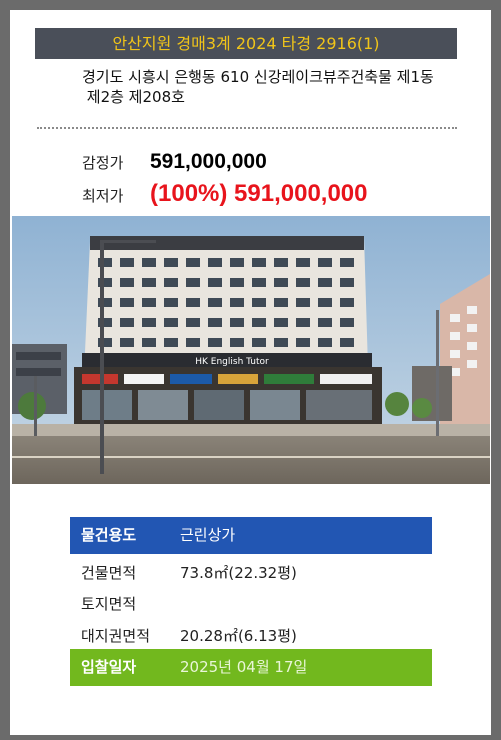 This screenshot has width=501, height=740. I want to click on usage-row: 물건용도 근린상가, so click(251, 535).